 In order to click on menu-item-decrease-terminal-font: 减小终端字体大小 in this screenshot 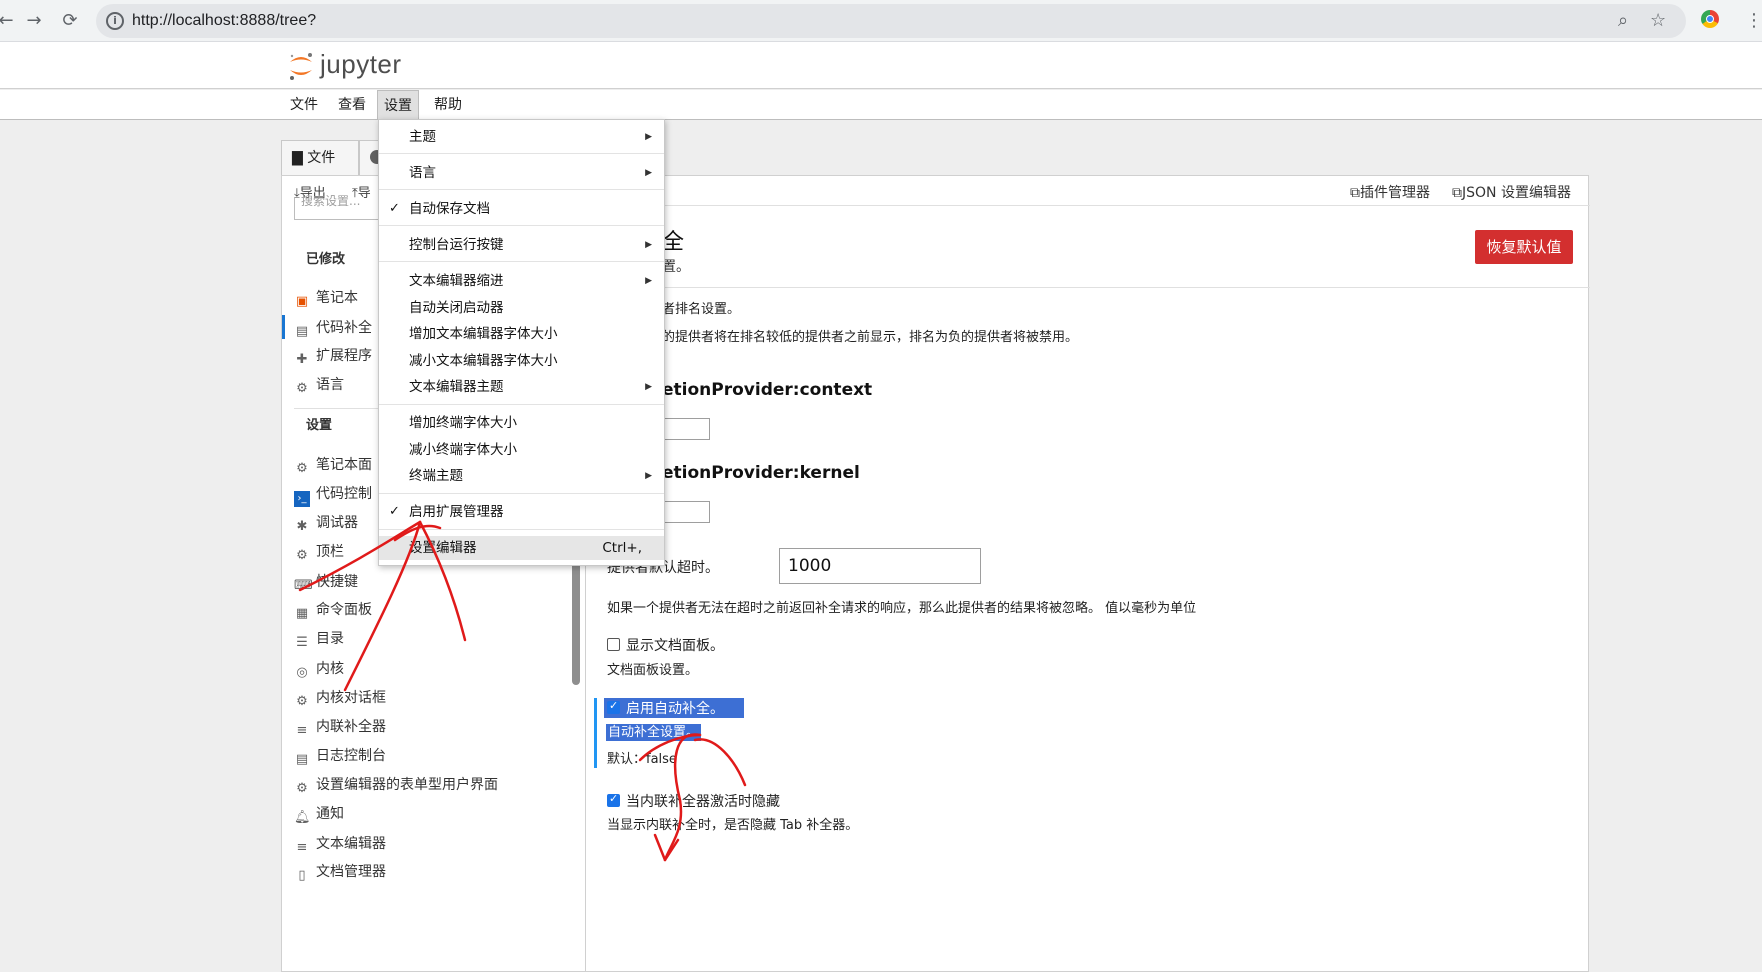, I will do `click(521, 450)`.